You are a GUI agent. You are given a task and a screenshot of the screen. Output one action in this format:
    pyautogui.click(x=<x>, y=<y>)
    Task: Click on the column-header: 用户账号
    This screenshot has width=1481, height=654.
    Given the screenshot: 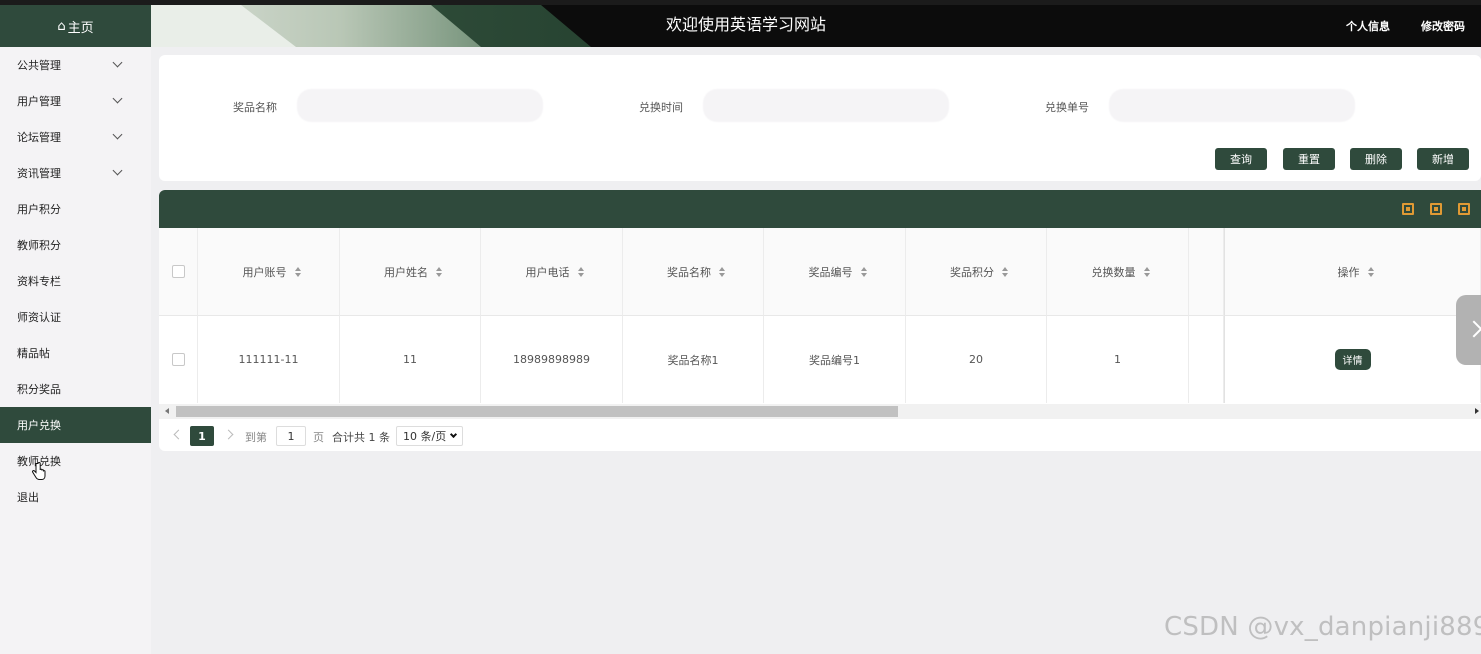 What is the action you would take?
    pyautogui.click(x=269, y=272)
    